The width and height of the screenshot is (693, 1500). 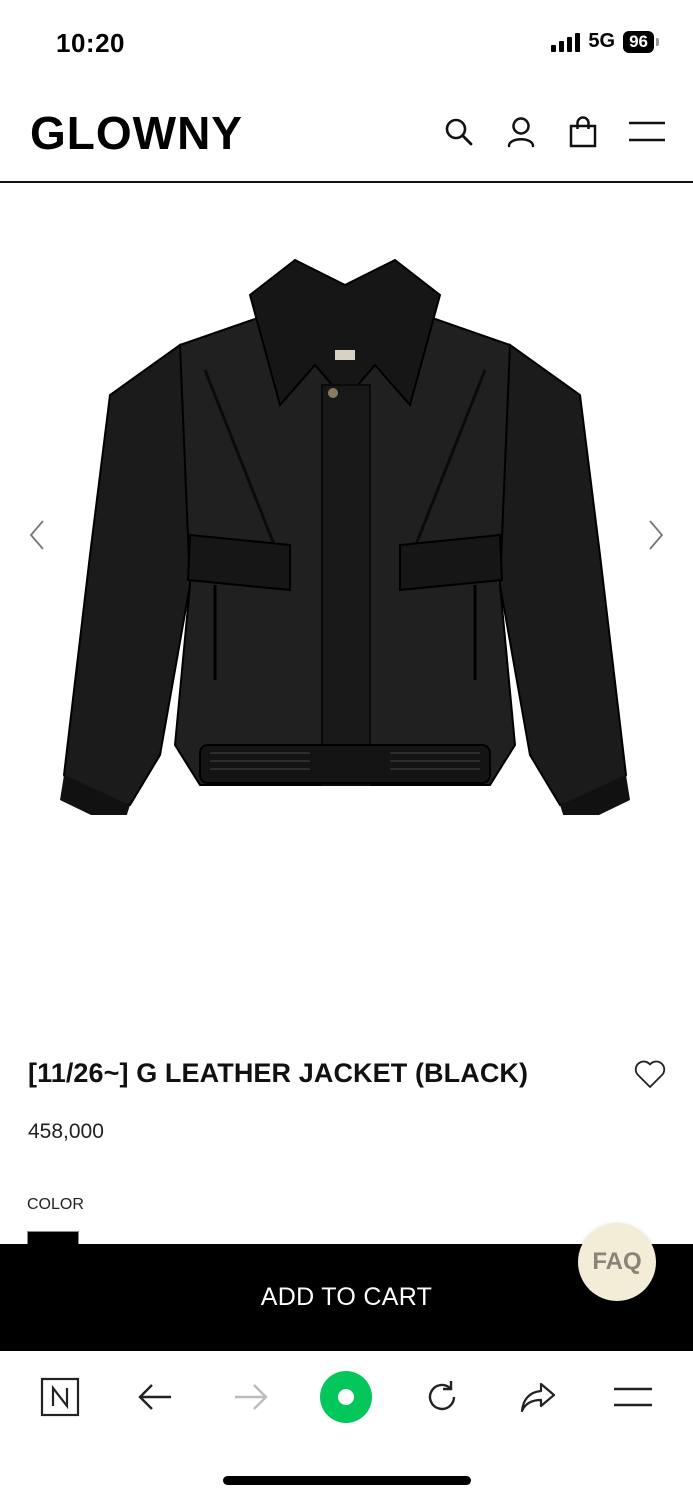 What do you see at coordinates (442, 1397) in the screenshot?
I see `reload-icon` at bounding box center [442, 1397].